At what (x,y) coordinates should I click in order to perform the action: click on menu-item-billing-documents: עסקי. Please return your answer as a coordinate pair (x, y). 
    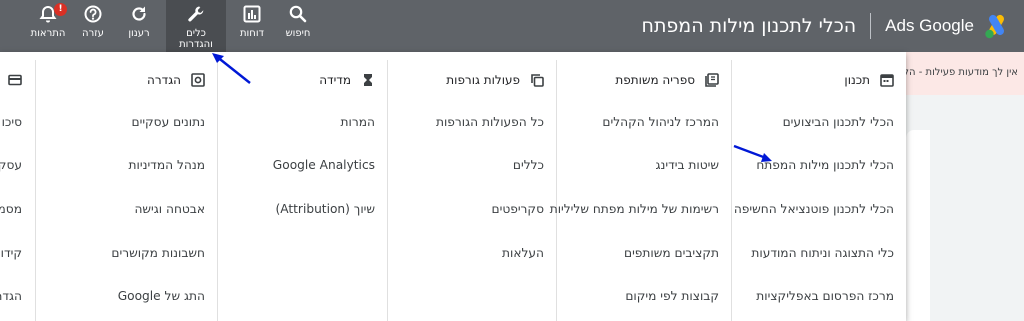
    Looking at the image, I should click on (17, 166).